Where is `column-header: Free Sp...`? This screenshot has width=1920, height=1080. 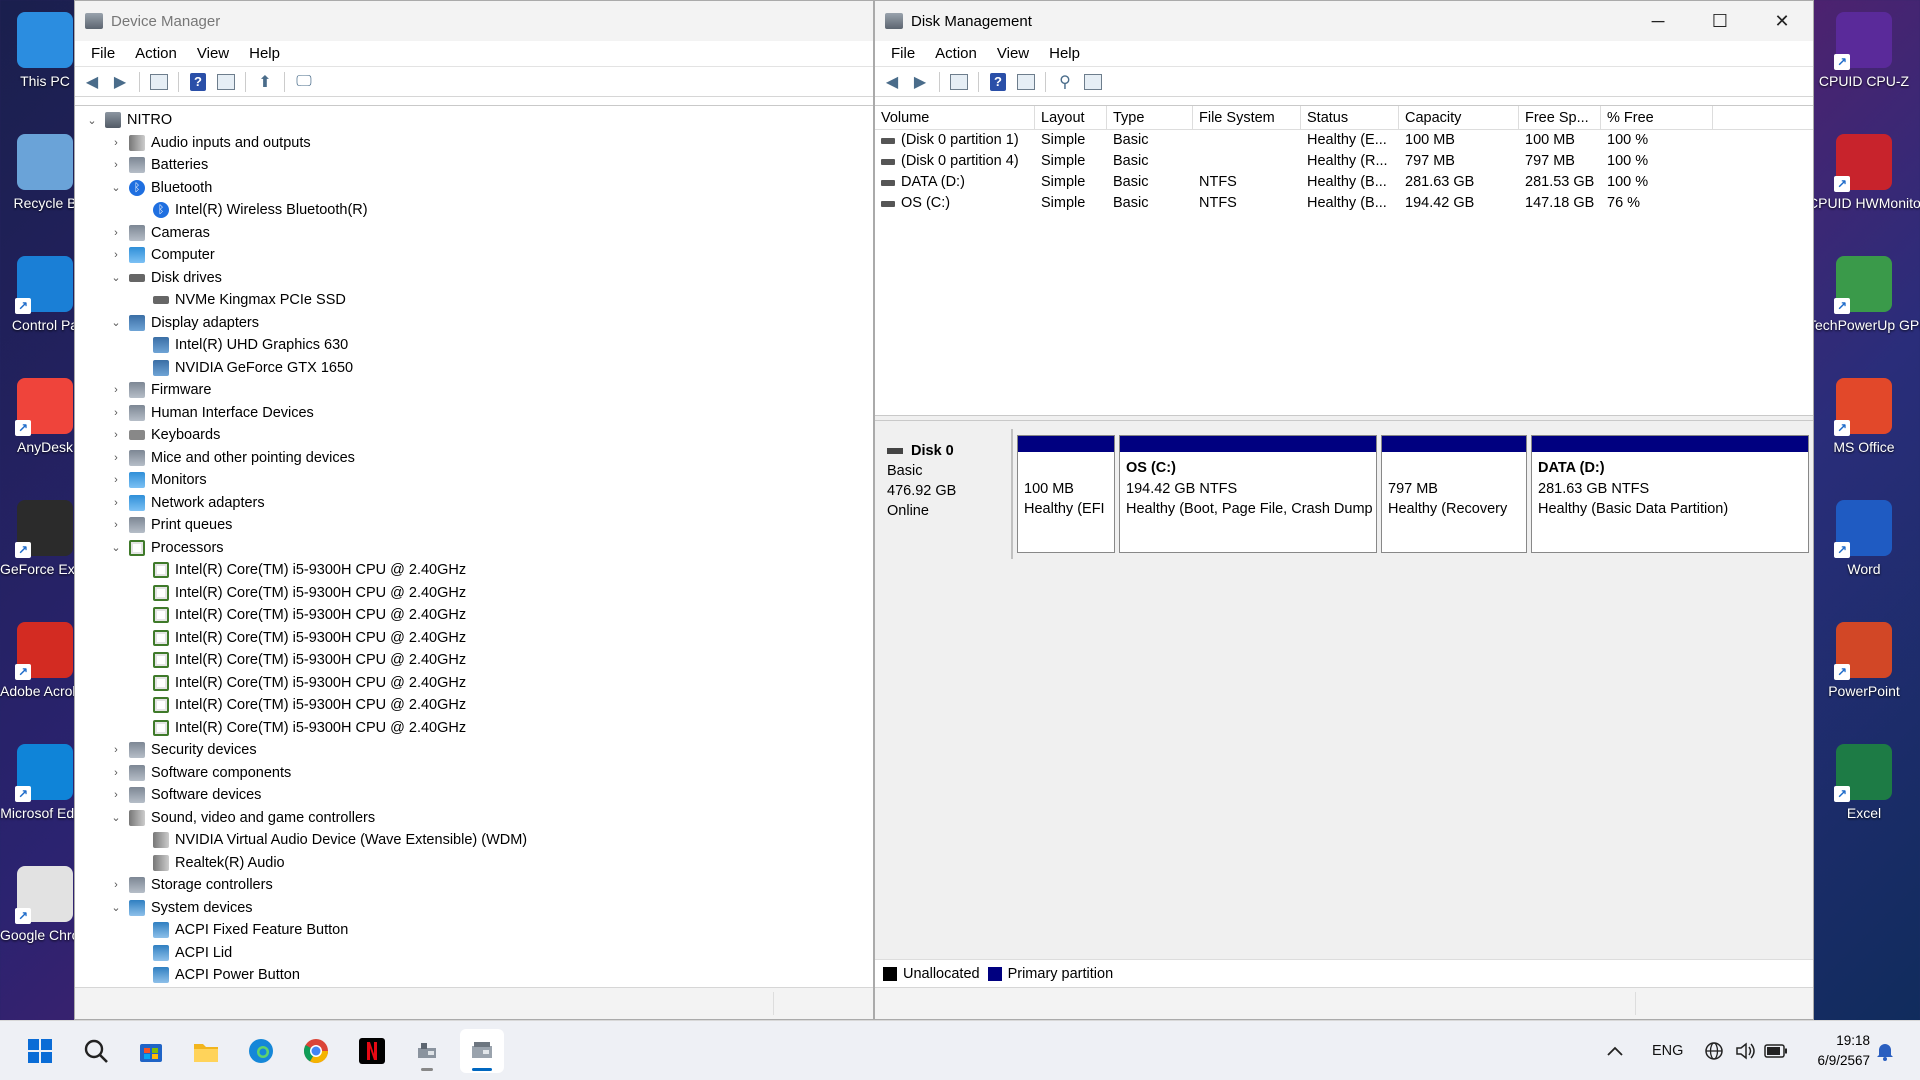
column-header: Free Sp... is located at coordinates (1560, 117).